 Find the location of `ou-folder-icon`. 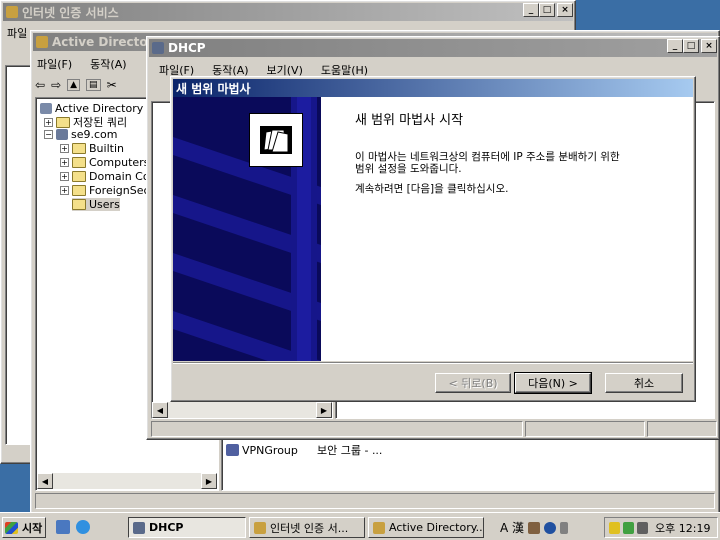

ou-folder-icon is located at coordinates (79, 176).